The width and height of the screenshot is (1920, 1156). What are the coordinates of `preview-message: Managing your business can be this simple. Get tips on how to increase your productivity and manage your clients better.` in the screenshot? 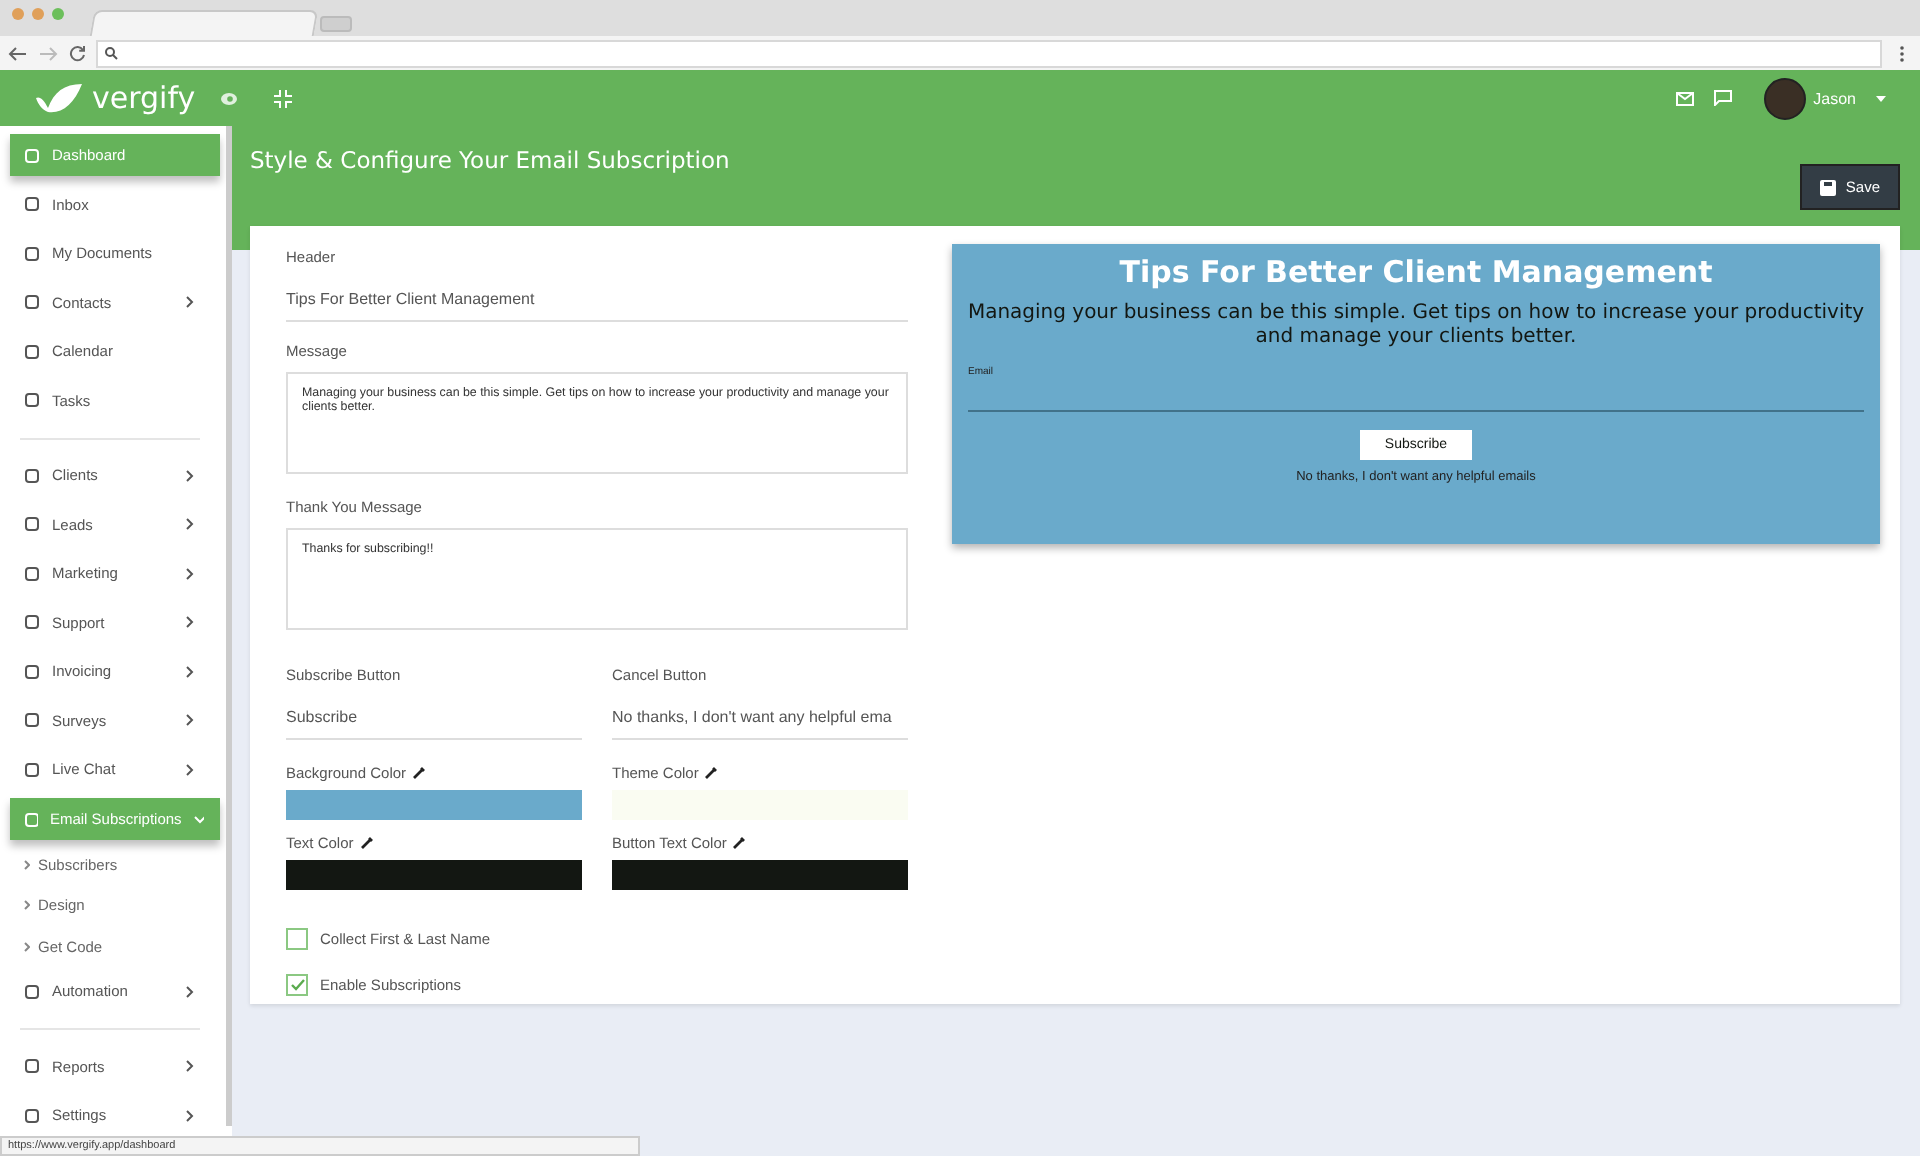 It's located at (1416, 326).